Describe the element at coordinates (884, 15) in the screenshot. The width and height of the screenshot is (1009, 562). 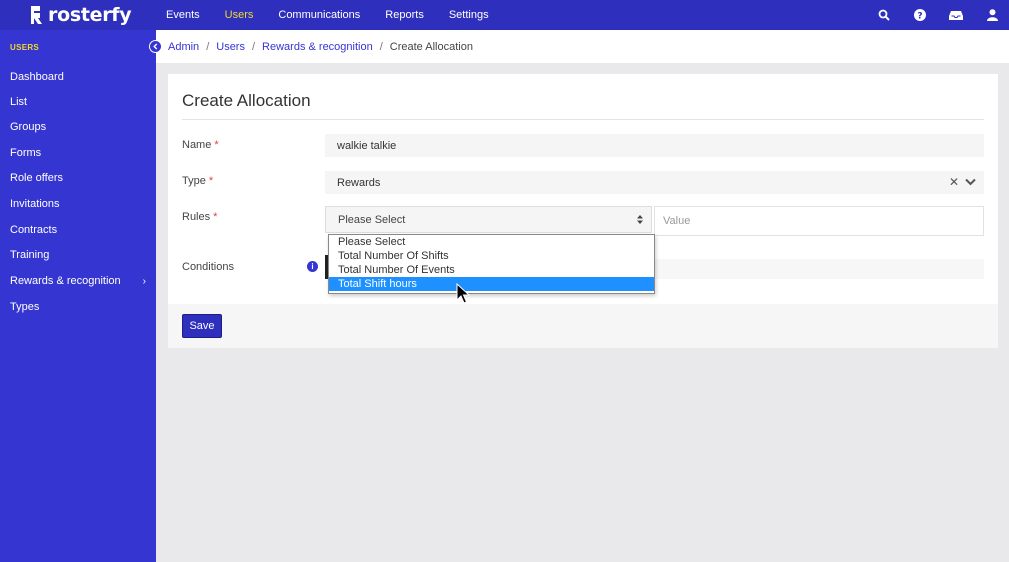
I see `search-icon` at that location.